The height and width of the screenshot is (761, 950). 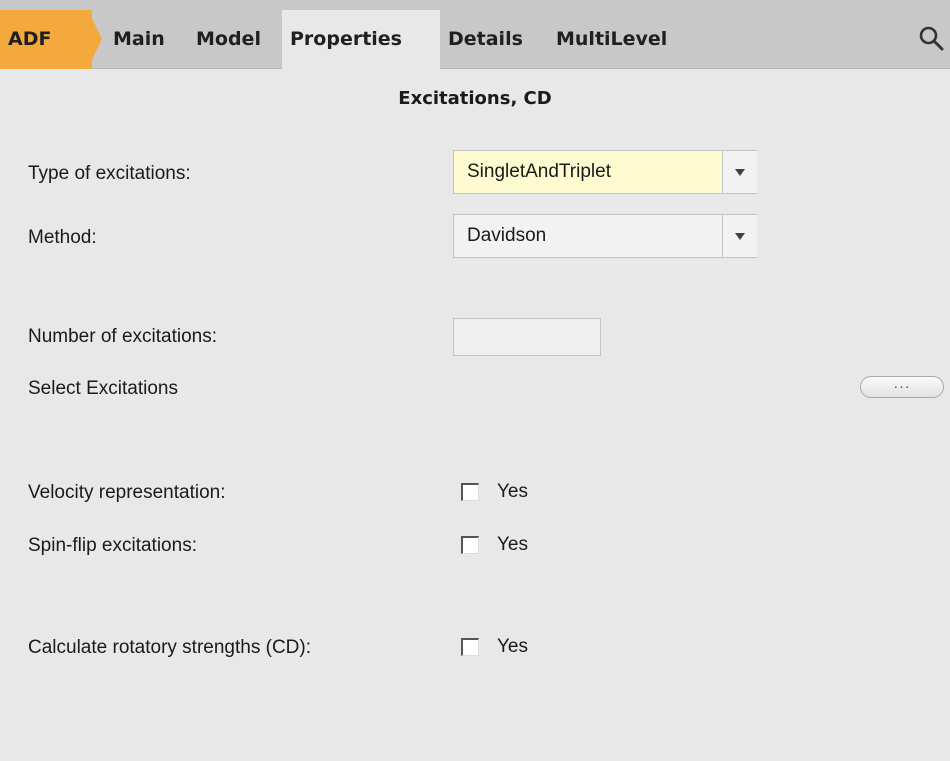 What do you see at coordinates (512, 647) in the screenshot?
I see `calculate-rotatory-strengths-yes-label: Yes` at bounding box center [512, 647].